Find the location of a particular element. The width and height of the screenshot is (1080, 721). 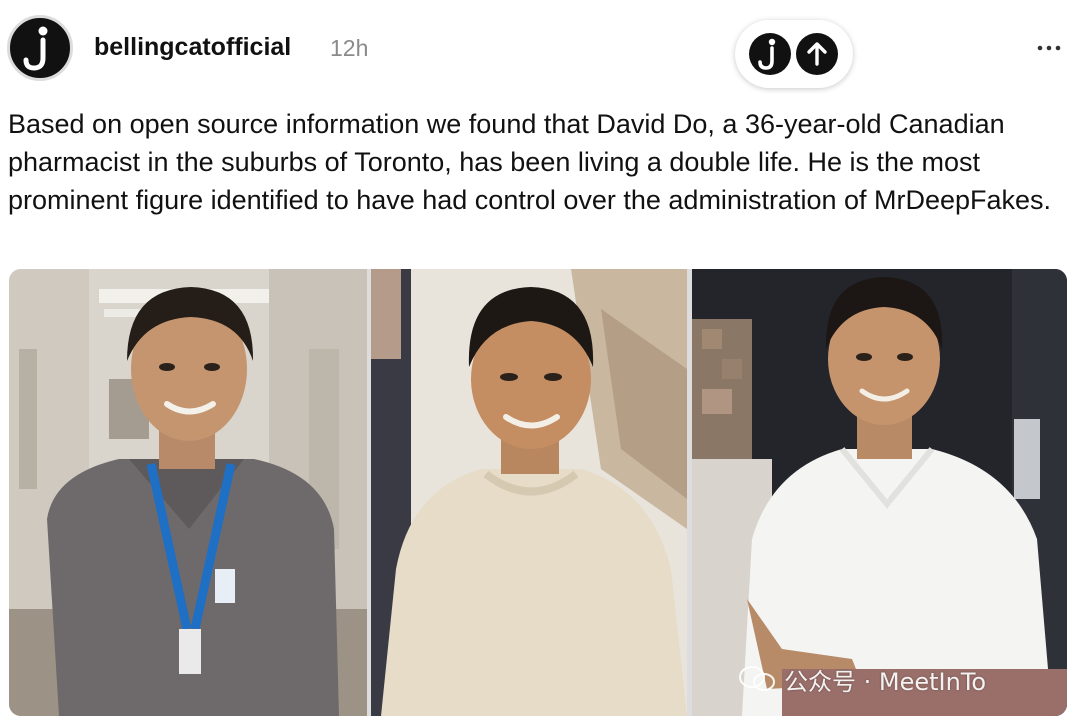

author-username: bellingcatofficial is located at coordinates (192, 47).